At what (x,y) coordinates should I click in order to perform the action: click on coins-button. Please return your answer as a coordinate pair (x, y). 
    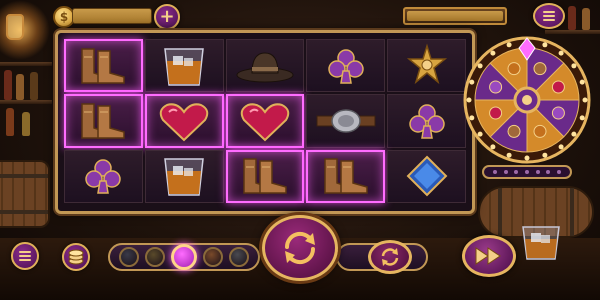
    Looking at the image, I should click on (76, 257).